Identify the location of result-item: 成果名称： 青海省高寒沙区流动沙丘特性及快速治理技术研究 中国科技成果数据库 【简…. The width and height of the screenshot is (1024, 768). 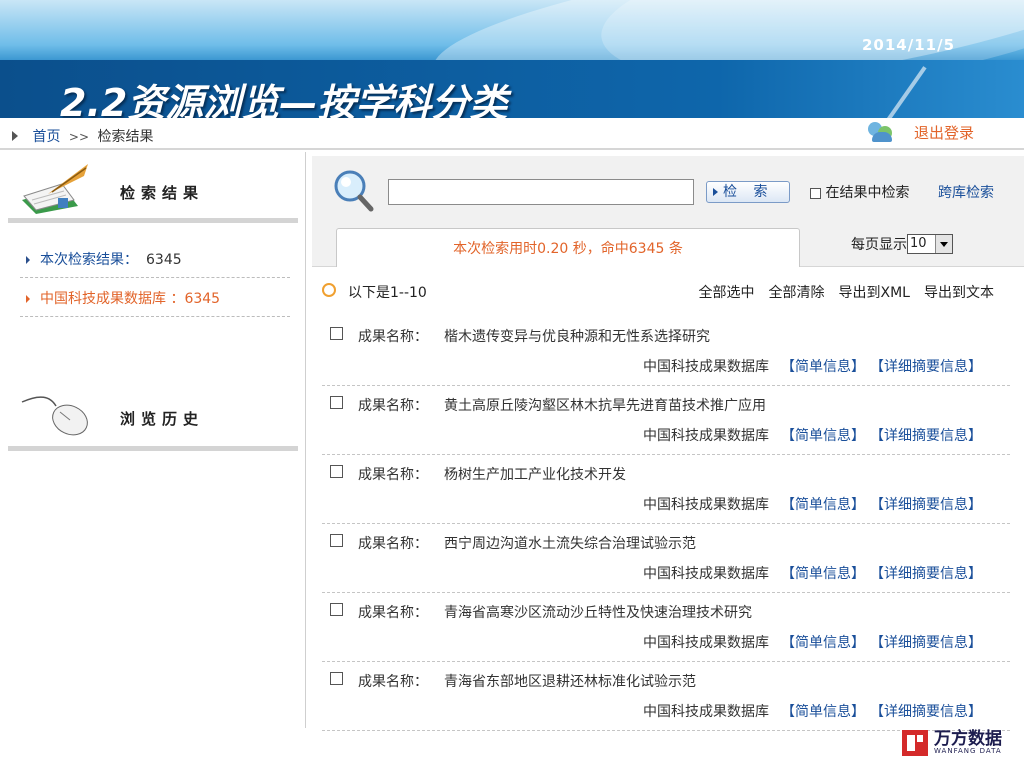
(666, 627).